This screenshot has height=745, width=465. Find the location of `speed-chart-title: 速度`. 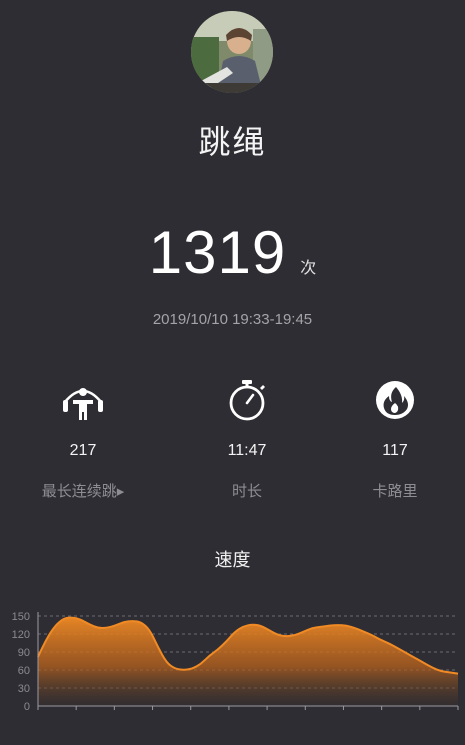

speed-chart-title: 速度 is located at coordinates (232, 560).